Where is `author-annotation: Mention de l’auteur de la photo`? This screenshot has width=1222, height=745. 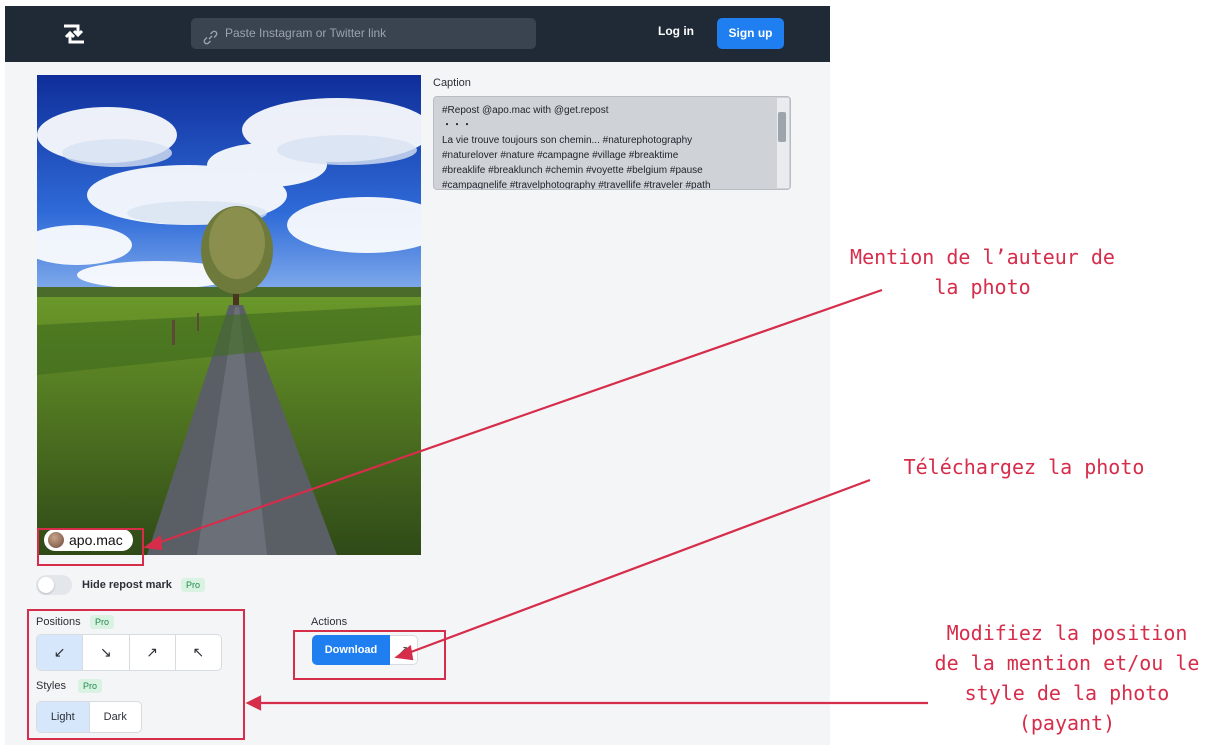 author-annotation: Mention de l’auteur de la photo is located at coordinates (982, 272).